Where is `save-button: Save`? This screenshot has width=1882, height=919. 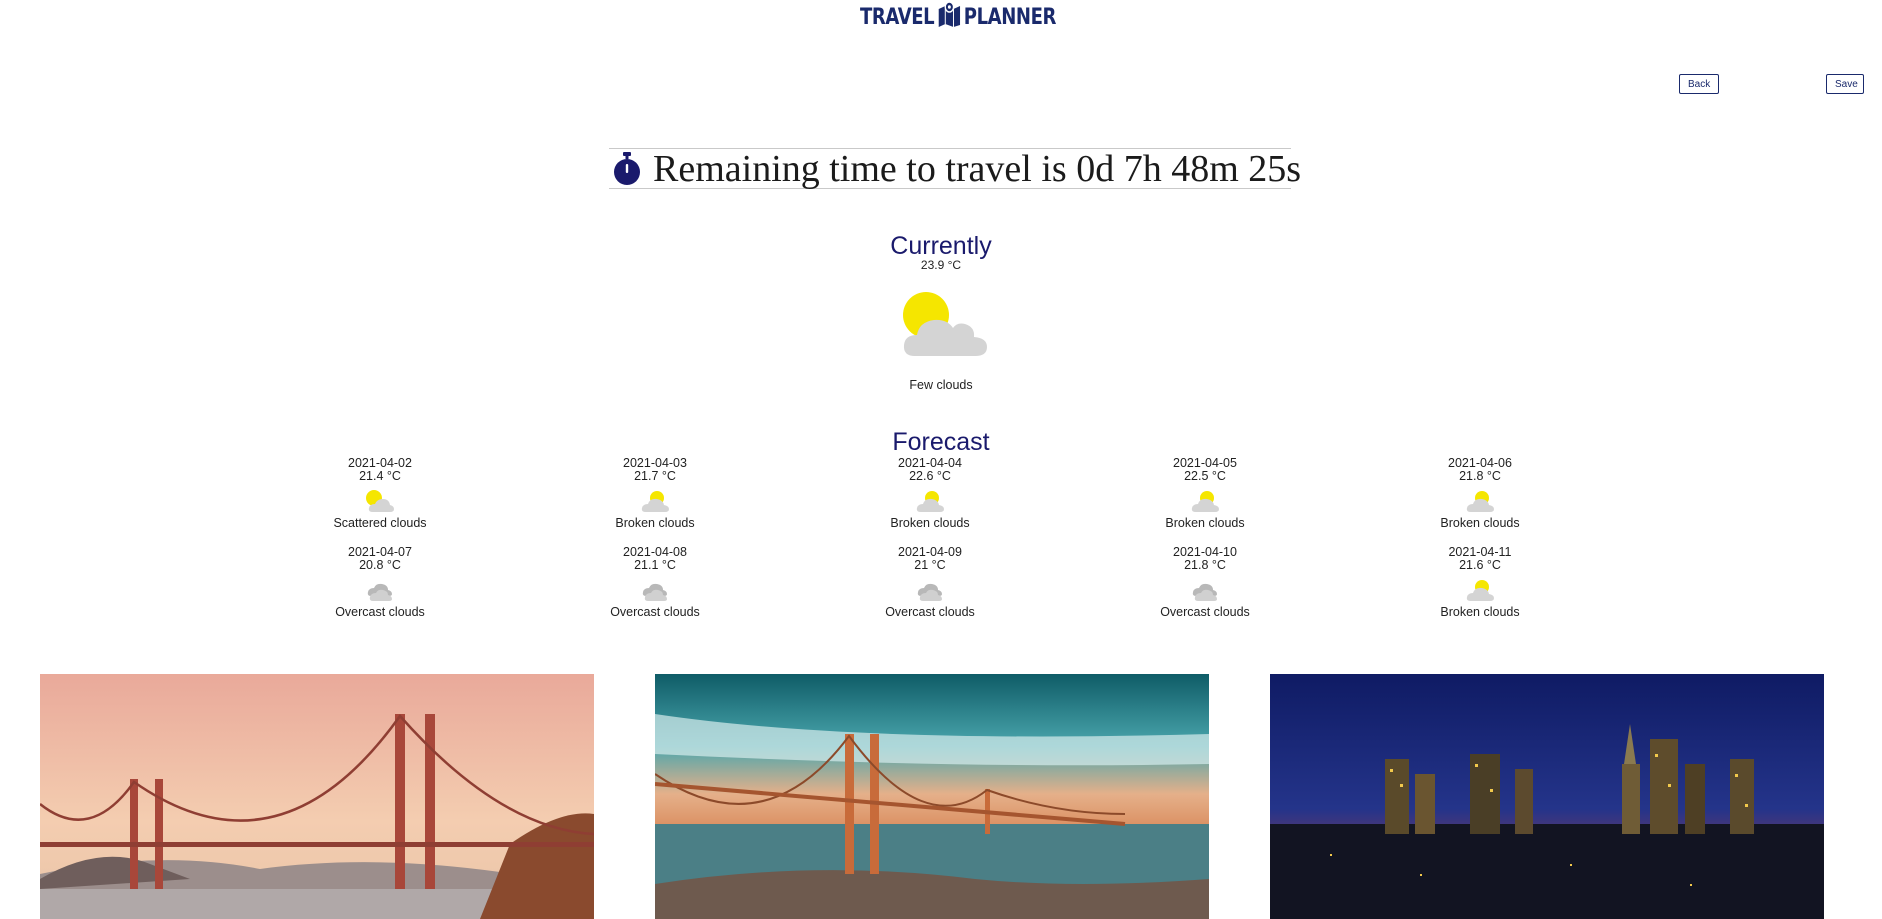 save-button: Save is located at coordinates (1845, 84).